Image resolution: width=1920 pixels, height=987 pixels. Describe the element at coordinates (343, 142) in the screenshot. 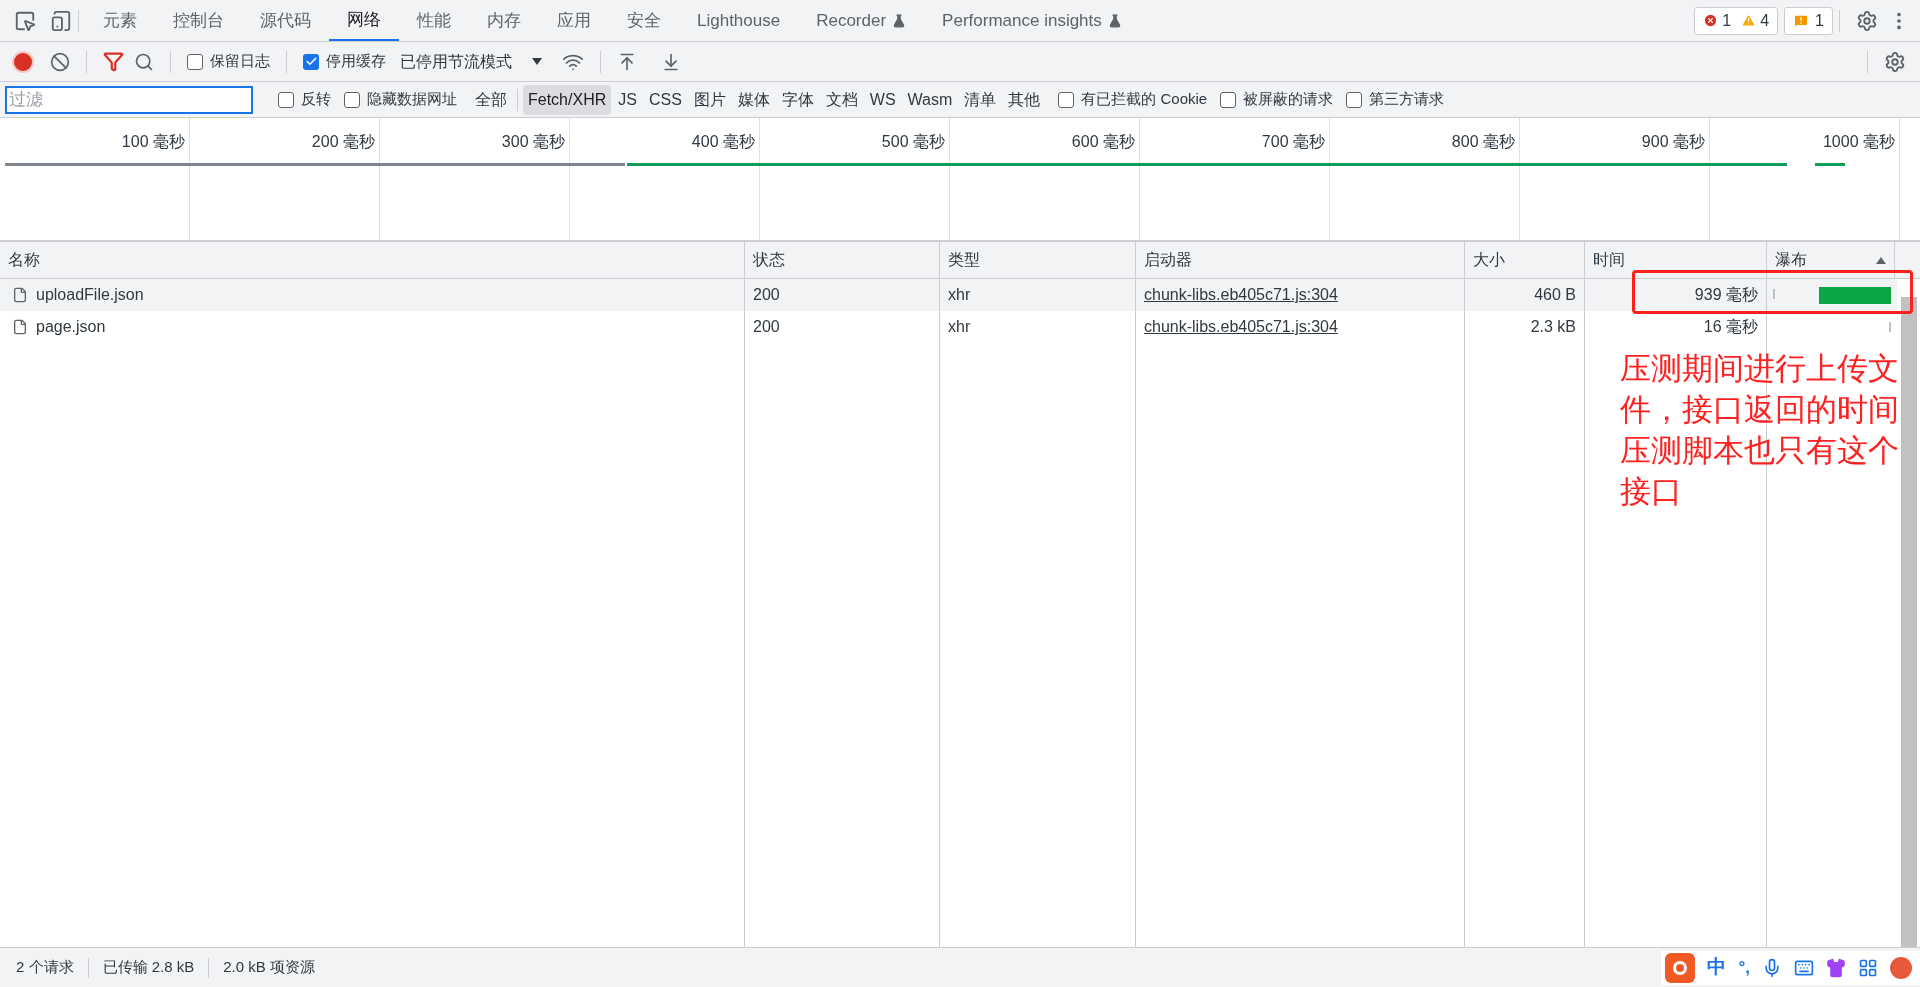

I see `time-tick-label: 200 毫秒` at that location.